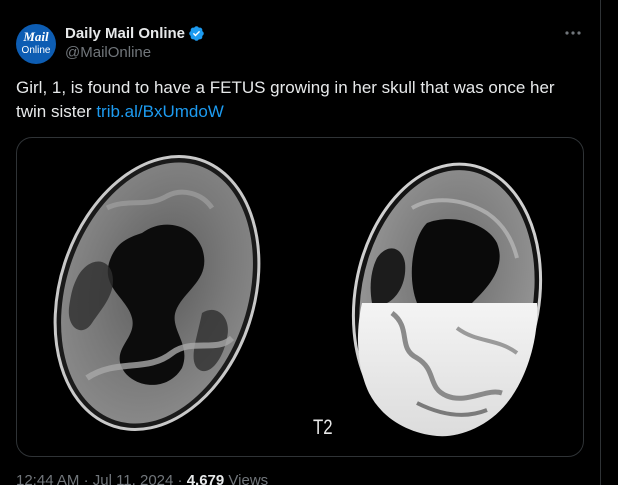 This screenshot has width=618, height=485. What do you see at coordinates (196, 33) in the screenshot?
I see `verified-badge-icon` at bounding box center [196, 33].